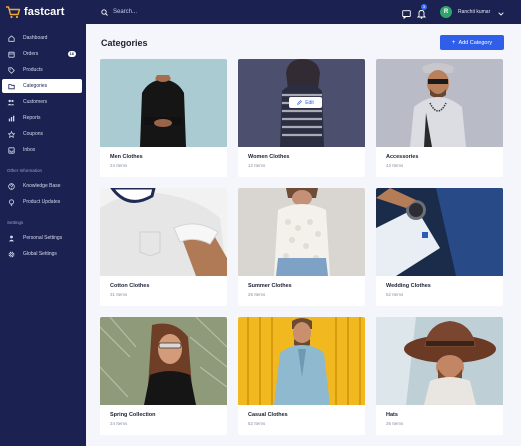  I want to click on orders-icon, so click(11, 54).